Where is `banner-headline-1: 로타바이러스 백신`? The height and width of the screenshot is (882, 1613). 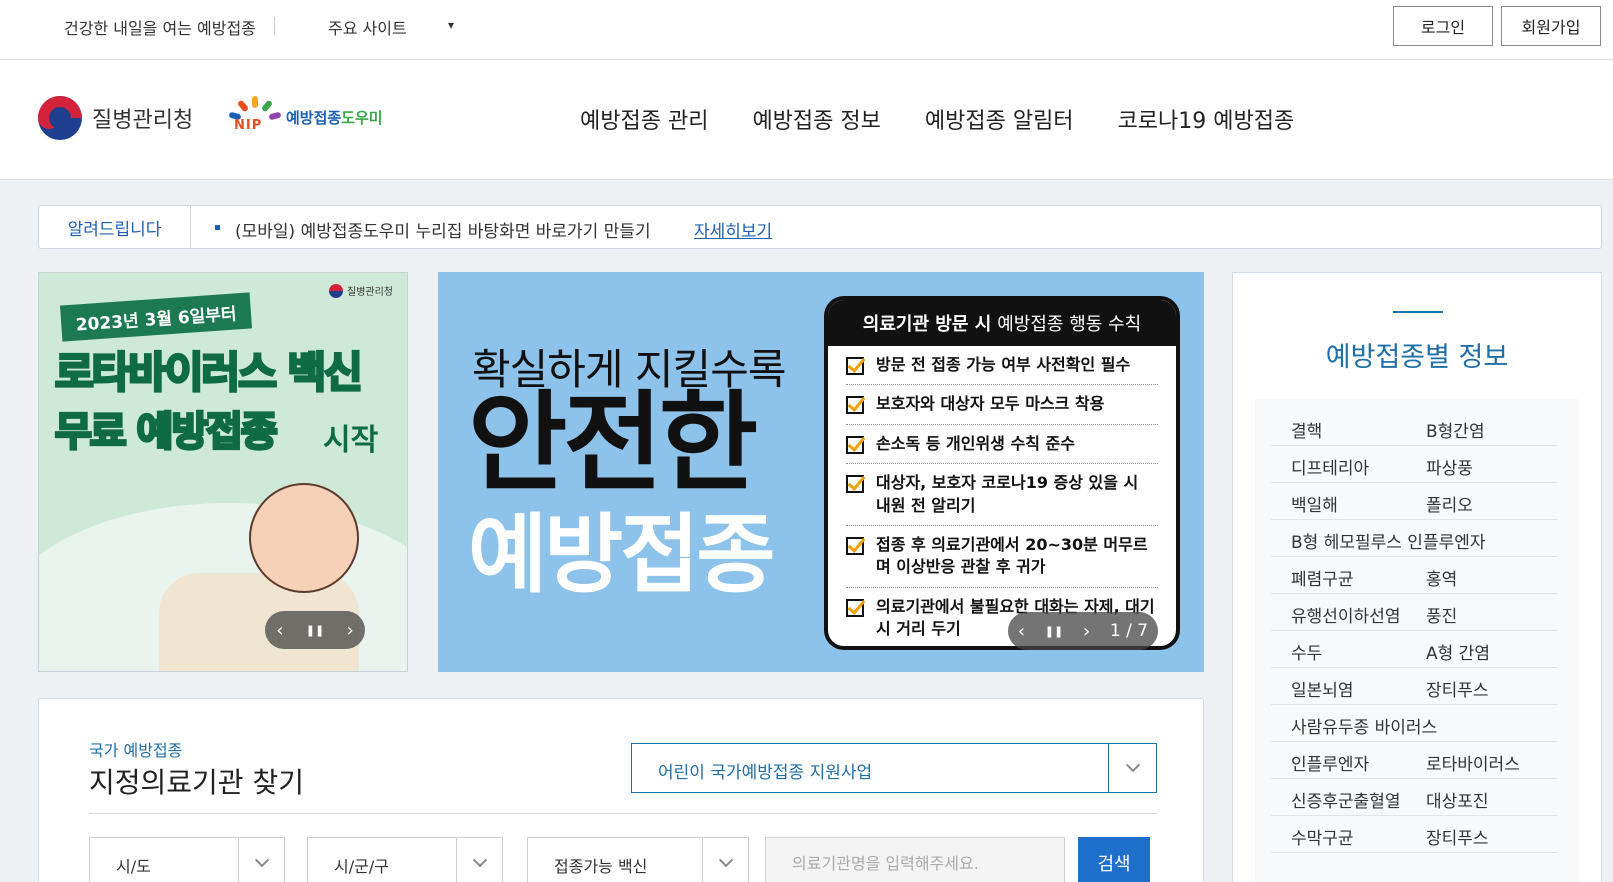
banner-headline-1: 로타바이러스 백신 is located at coordinates (209, 373).